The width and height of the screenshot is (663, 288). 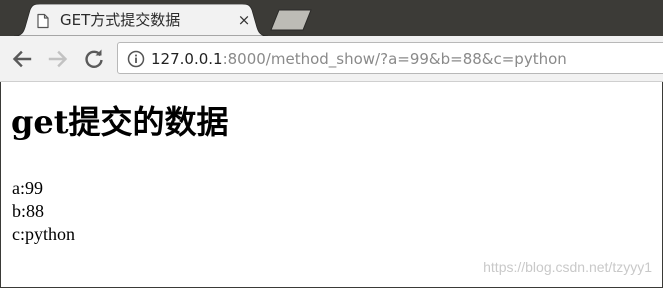 What do you see at coordinates (58, 59) in the screenshot?
I see `forward-arrow-icon` at bounding box center [58, 59].